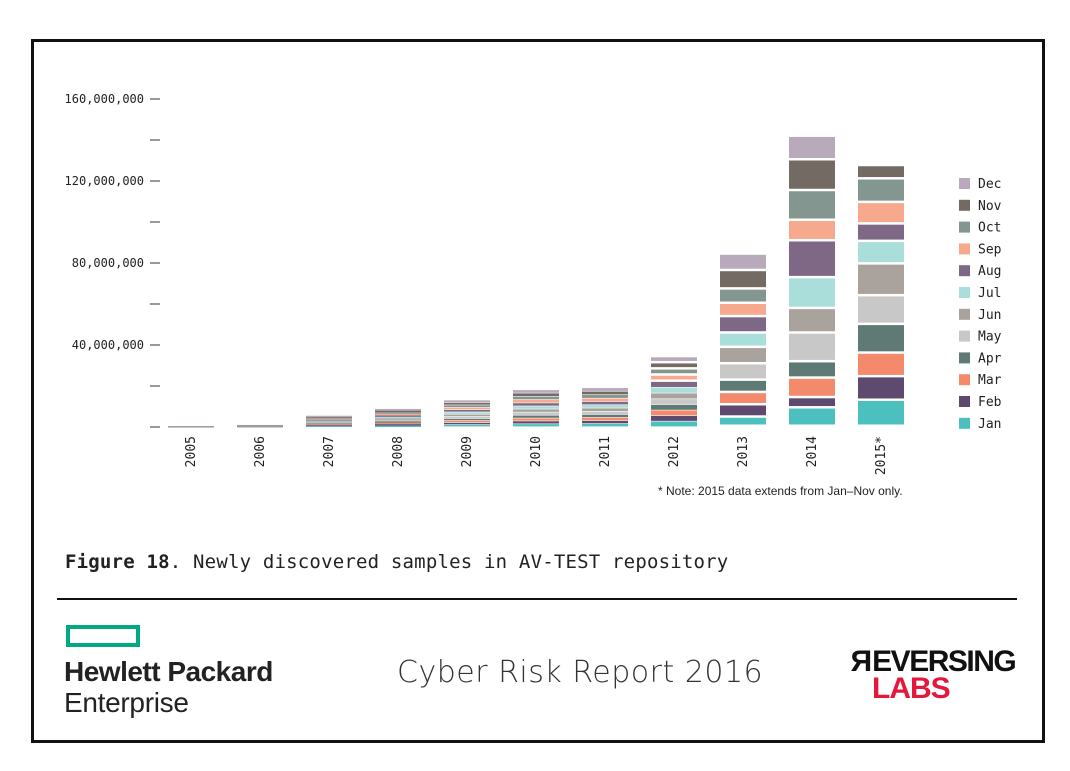 The height and width of the screenshot is (771, 1070). What do you see at coordinates (168, 671) in the screenshot?
I see `hpe-logo-text: Hewlett Packard` at bounding box center [168, 671].